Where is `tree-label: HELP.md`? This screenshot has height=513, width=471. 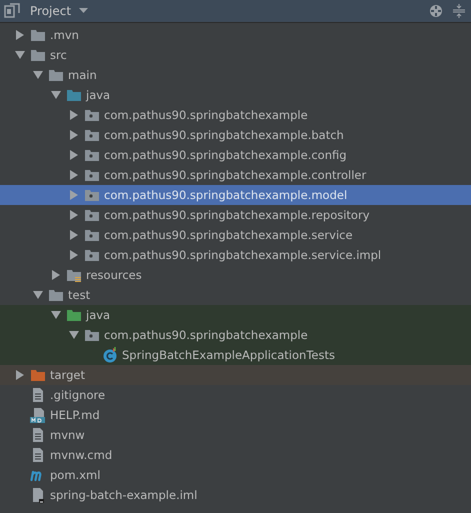
tree-label: HELP.md is located at coordinates (75, 415).